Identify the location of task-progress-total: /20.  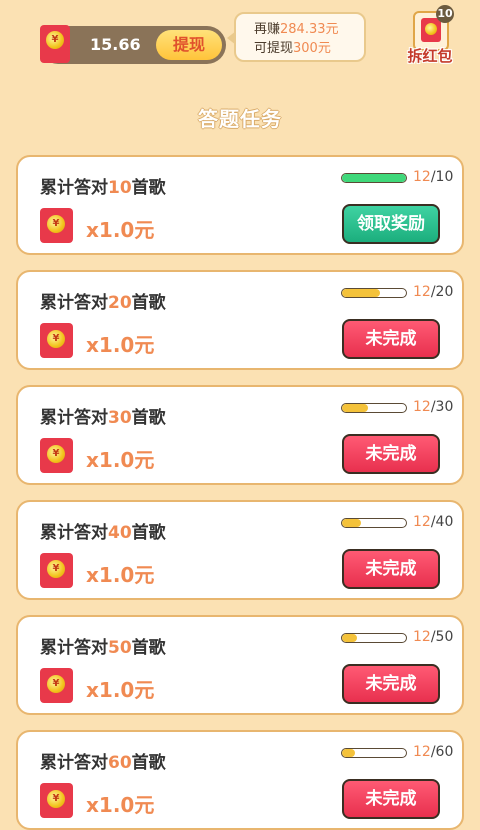
(442, 292).